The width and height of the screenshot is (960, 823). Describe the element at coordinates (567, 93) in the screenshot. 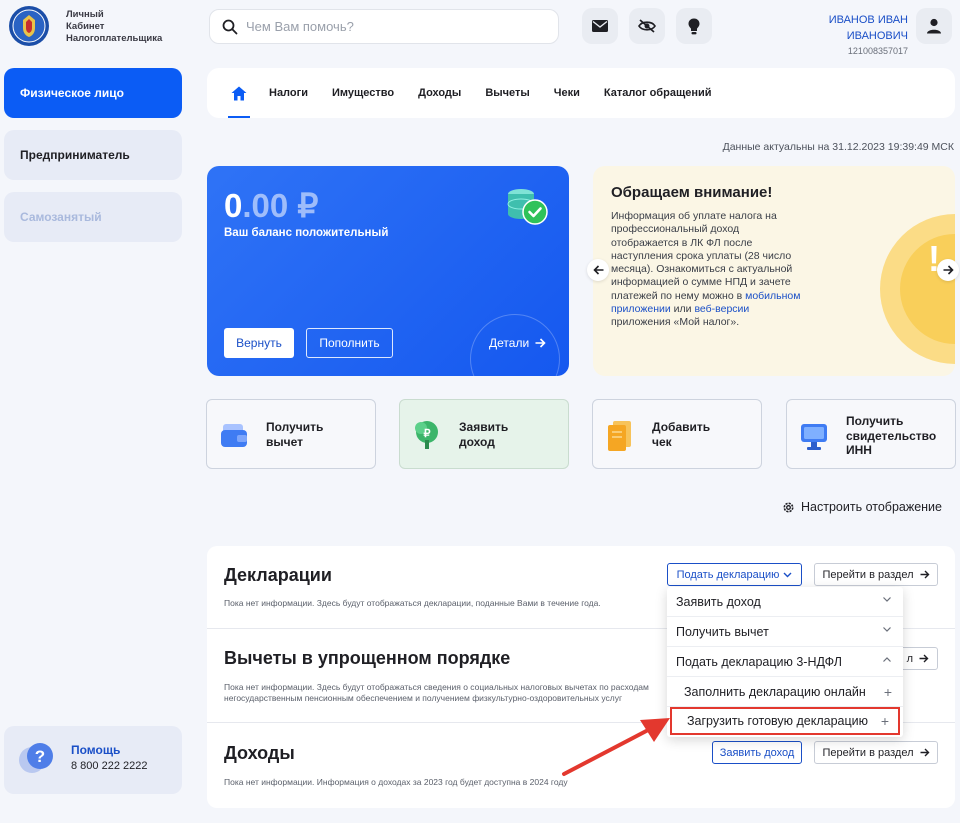

I see `tab-receipts: Чеки` at that location.